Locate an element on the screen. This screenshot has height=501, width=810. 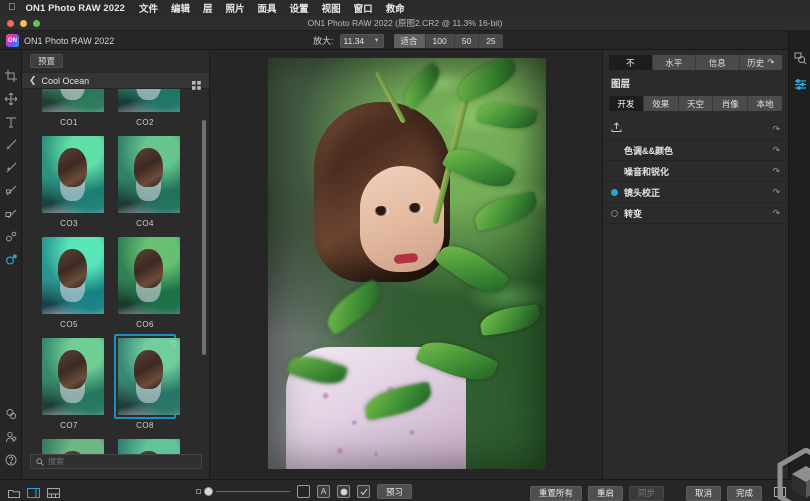
menu-item-edit: 编辑 is located at coordinates (180, 8).